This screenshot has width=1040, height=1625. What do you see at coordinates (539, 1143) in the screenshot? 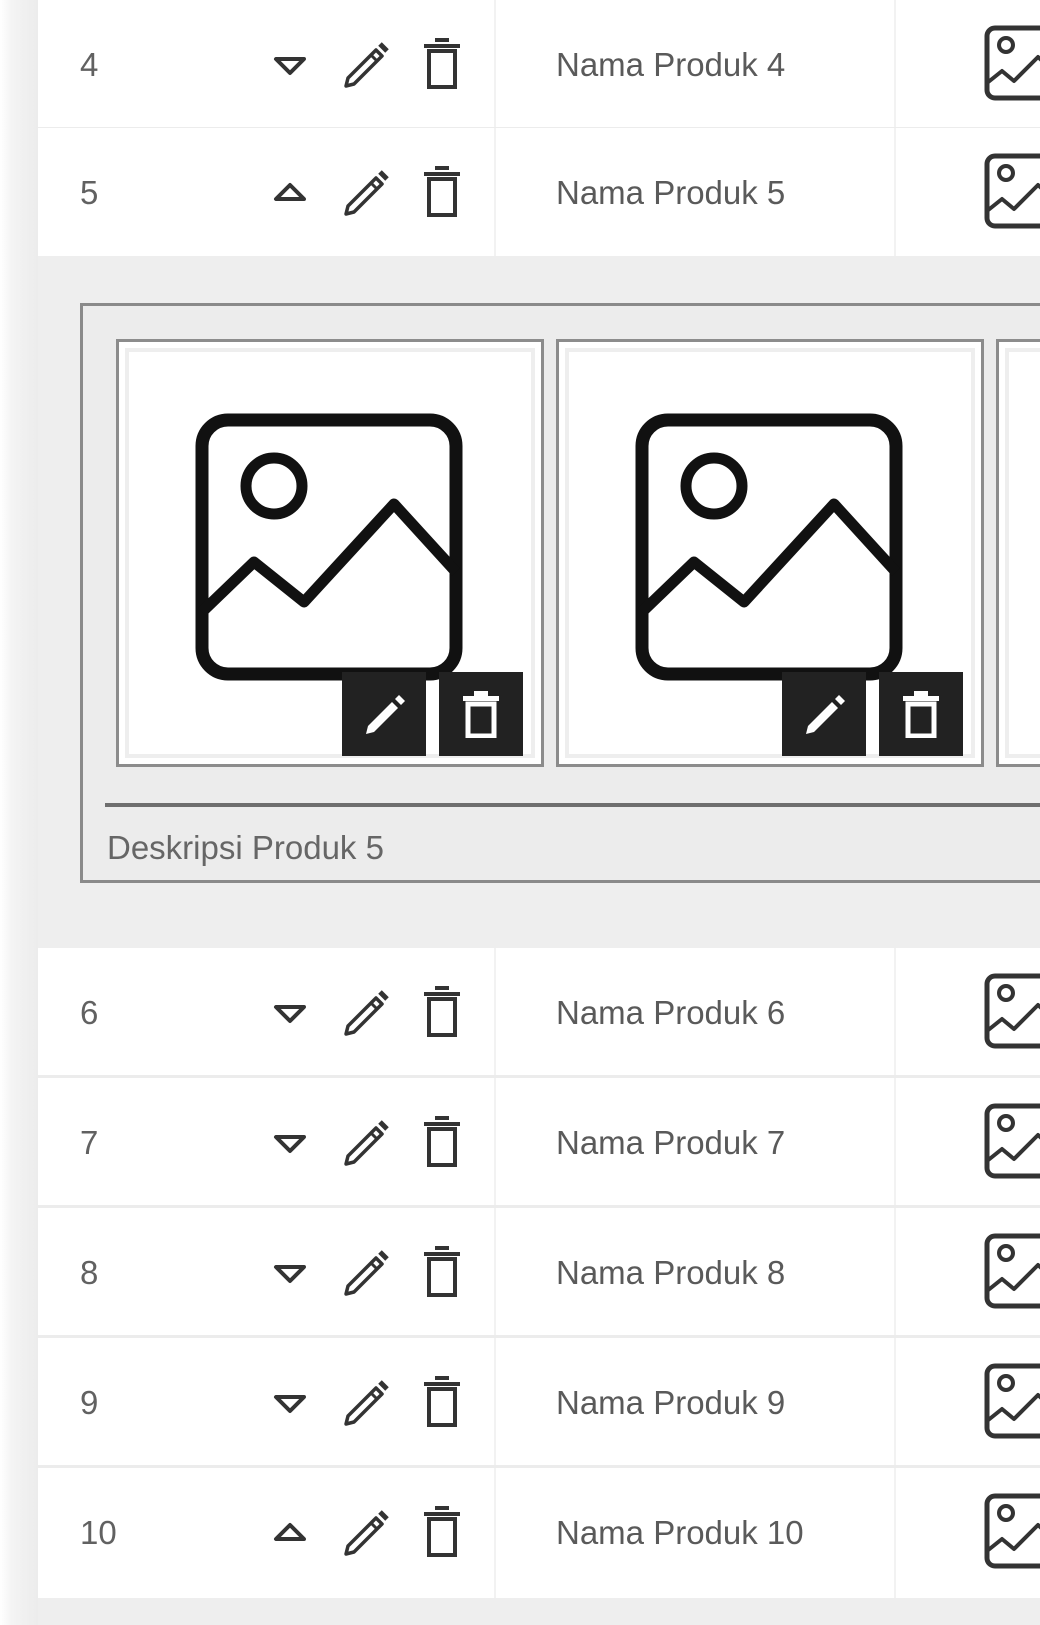
I see `table-row: 7 Nama Produk 7` at bounding box center [539, 1143].